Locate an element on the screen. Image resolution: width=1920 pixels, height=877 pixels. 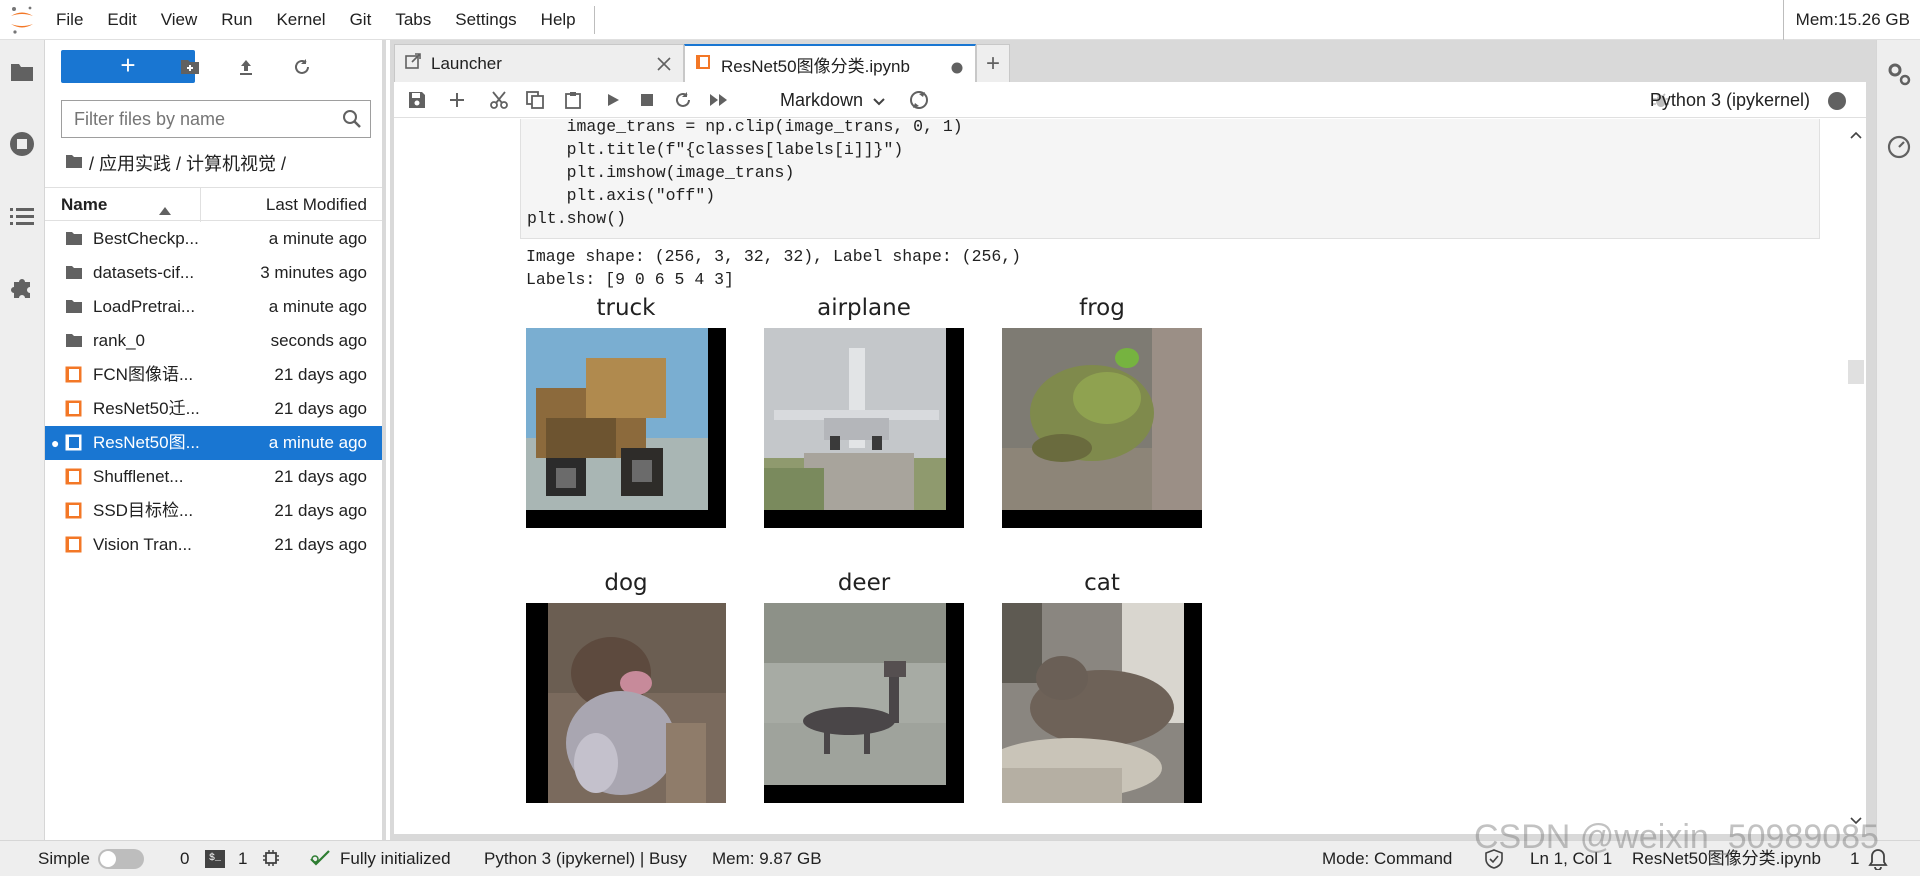
git-sync-icon is located at coordinates (919, 100).